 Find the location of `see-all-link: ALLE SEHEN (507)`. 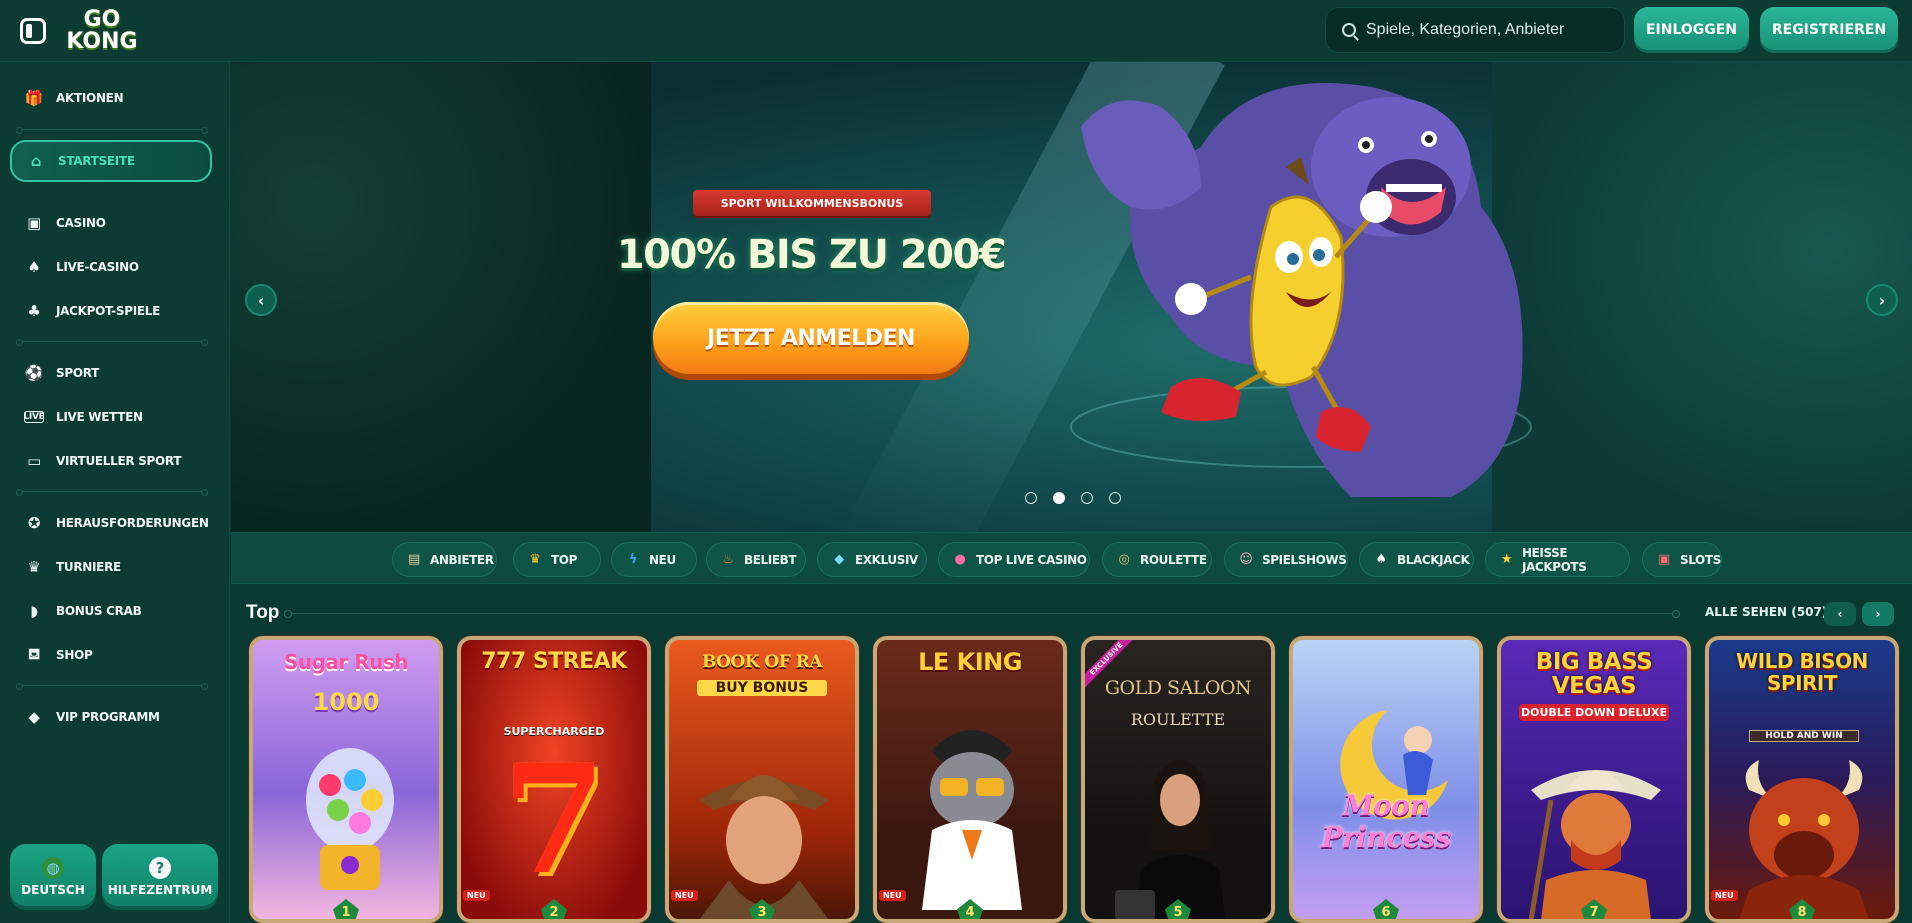

see-all-link: ALLE SEHEN (507) is located at coordinates (1766, 612).